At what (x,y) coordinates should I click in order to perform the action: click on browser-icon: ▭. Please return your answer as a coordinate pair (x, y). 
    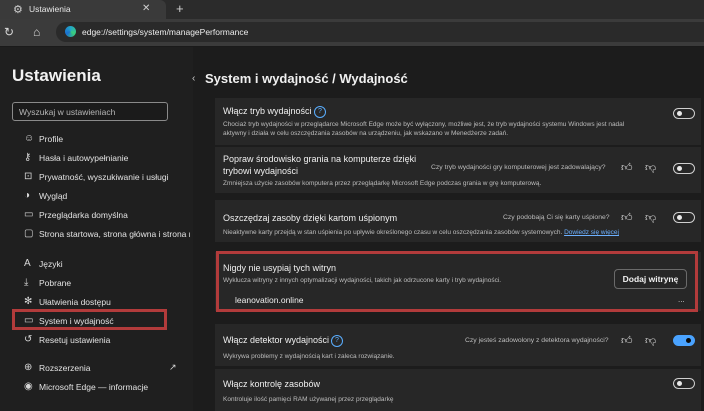
    Looking at the image, I should click on (29, 214).